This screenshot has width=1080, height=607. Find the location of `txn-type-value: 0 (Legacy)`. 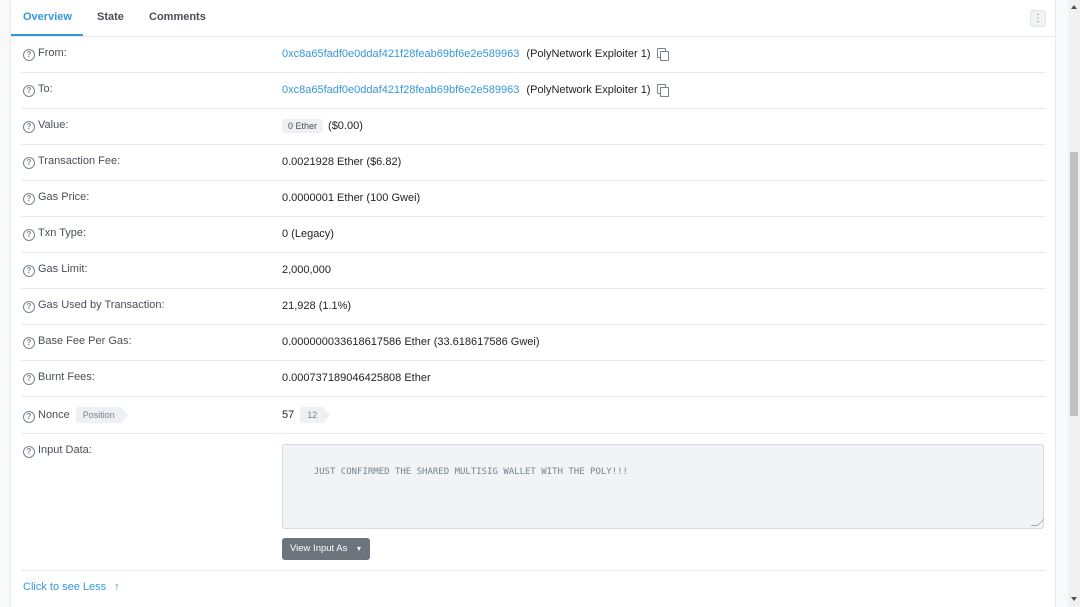

txn-type-value: 0 (Legacy) is located at coordinates (308, 234).